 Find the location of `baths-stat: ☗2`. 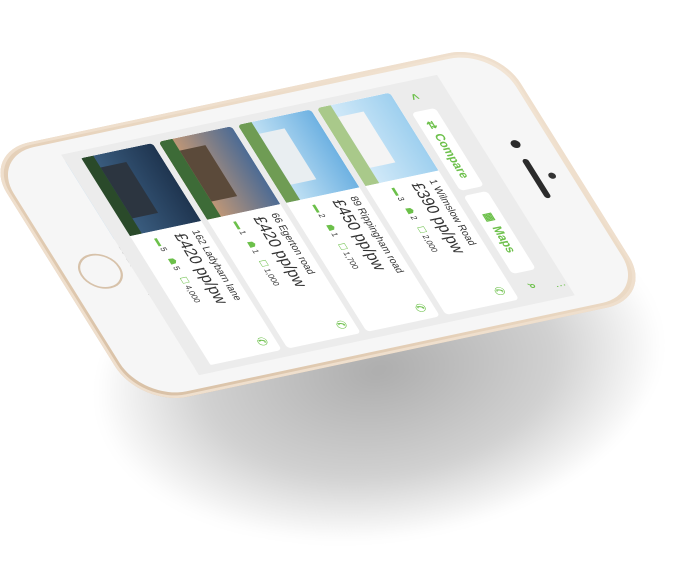

baths-stat: ☗2 is located at coordinates (411, 213).